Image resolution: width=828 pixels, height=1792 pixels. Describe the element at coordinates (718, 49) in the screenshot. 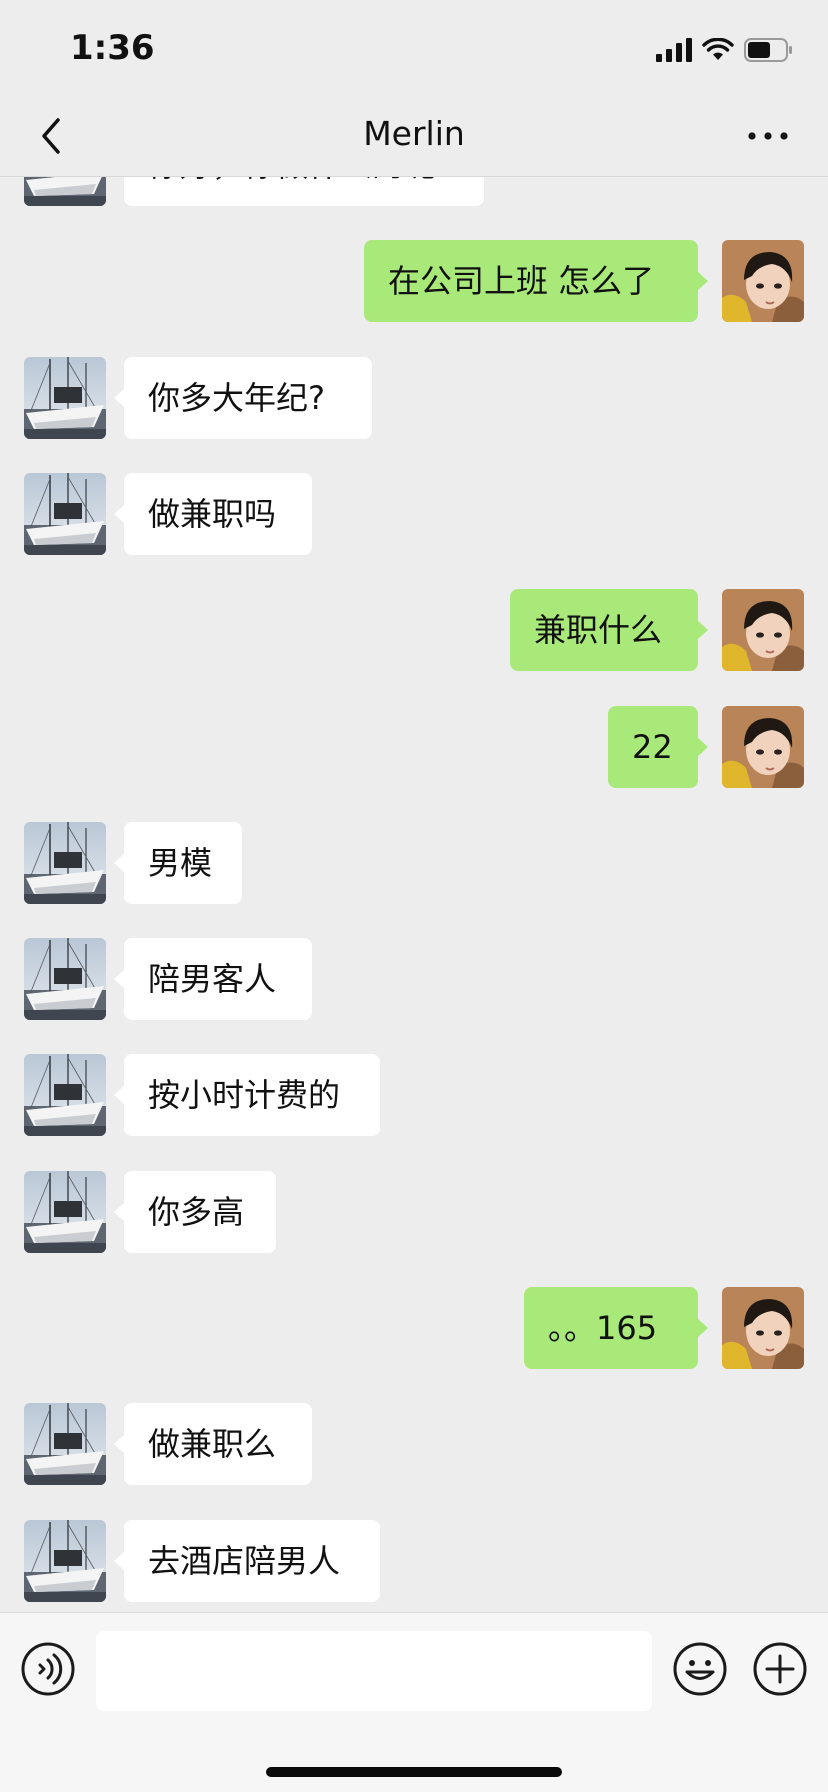

I see `wifi-icon` at that location.